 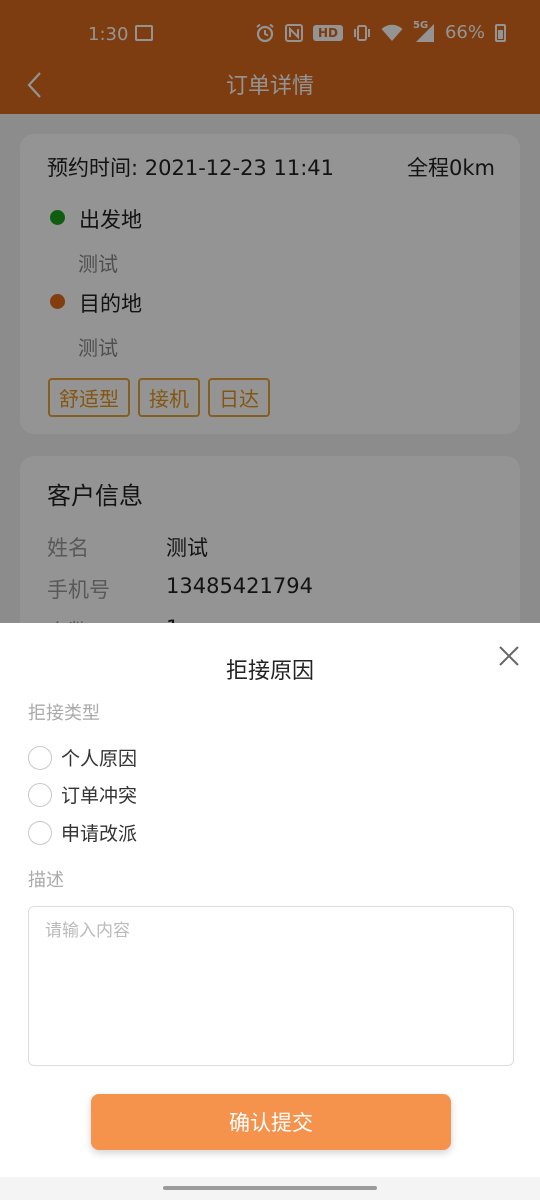 I want to click on option-conflict: 订单冲突, so click(x=82, y=794).